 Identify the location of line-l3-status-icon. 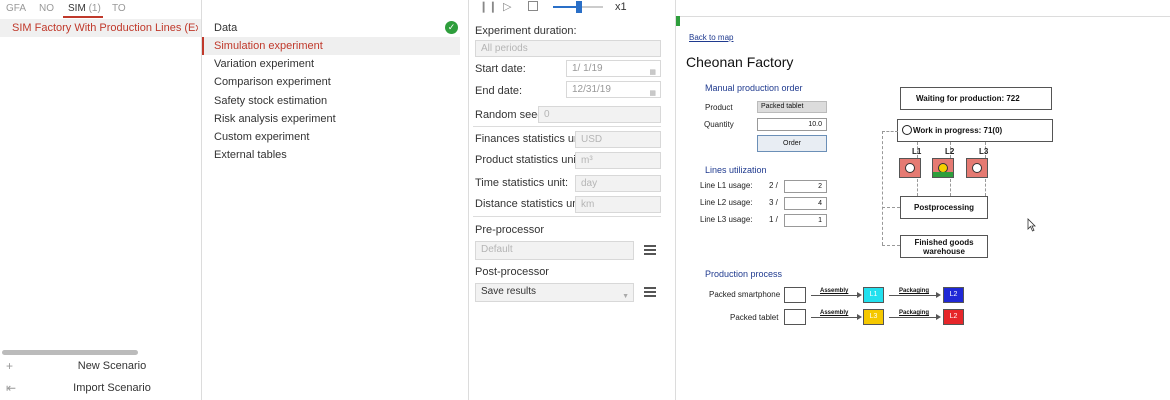
(977, 168).